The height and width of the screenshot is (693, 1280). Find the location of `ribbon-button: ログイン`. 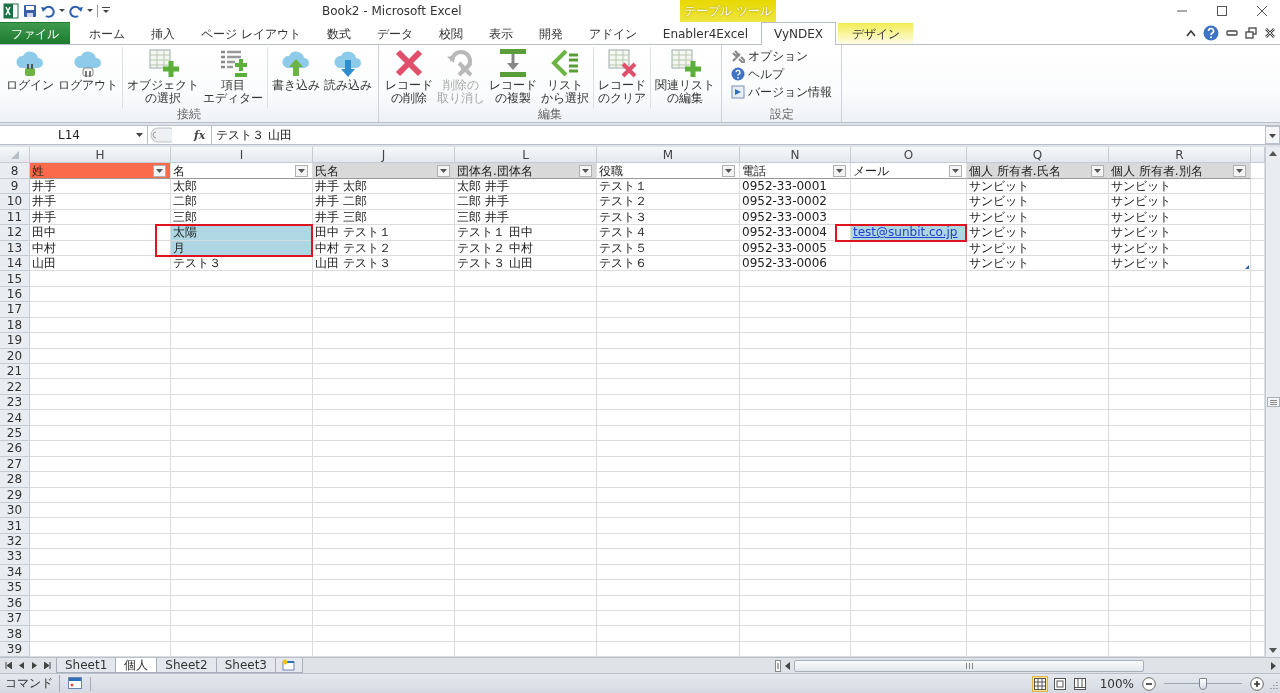

ribbon-button: ログイン is located at coordinates (30, 77).